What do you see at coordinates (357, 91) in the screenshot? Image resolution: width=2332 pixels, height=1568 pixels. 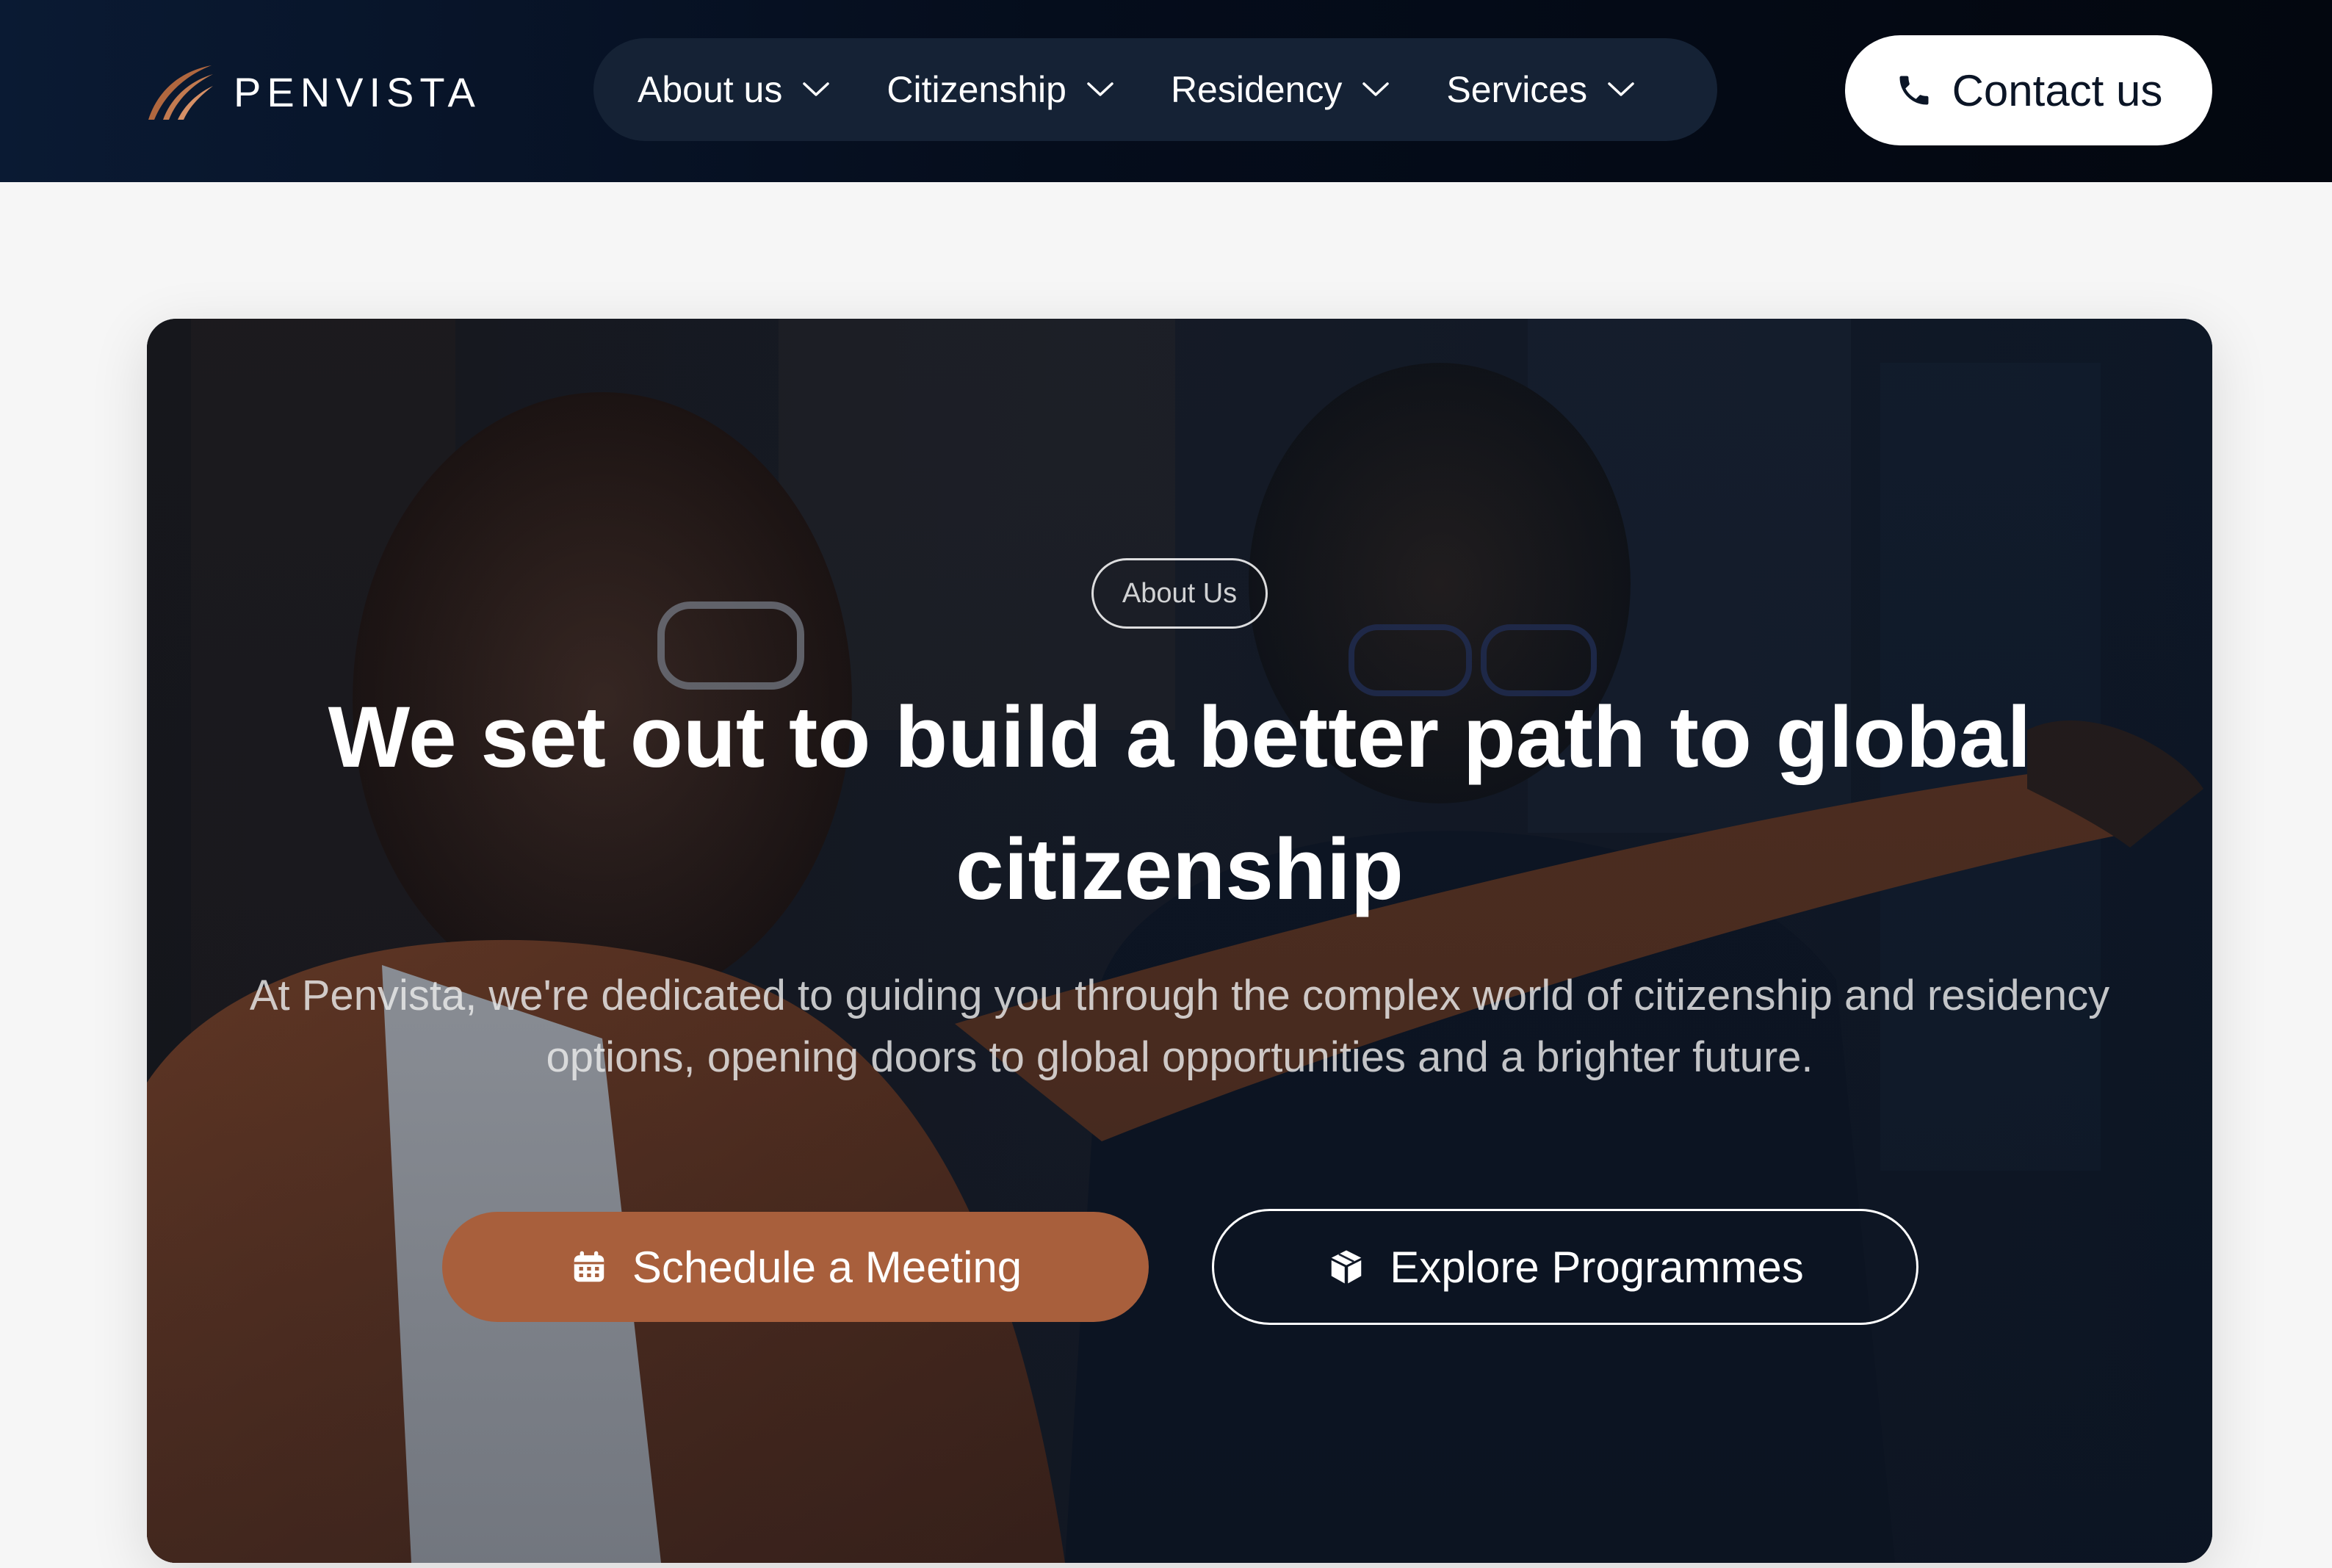 I see `brand-name: PENVISTA` at bounding box center [357, 91].